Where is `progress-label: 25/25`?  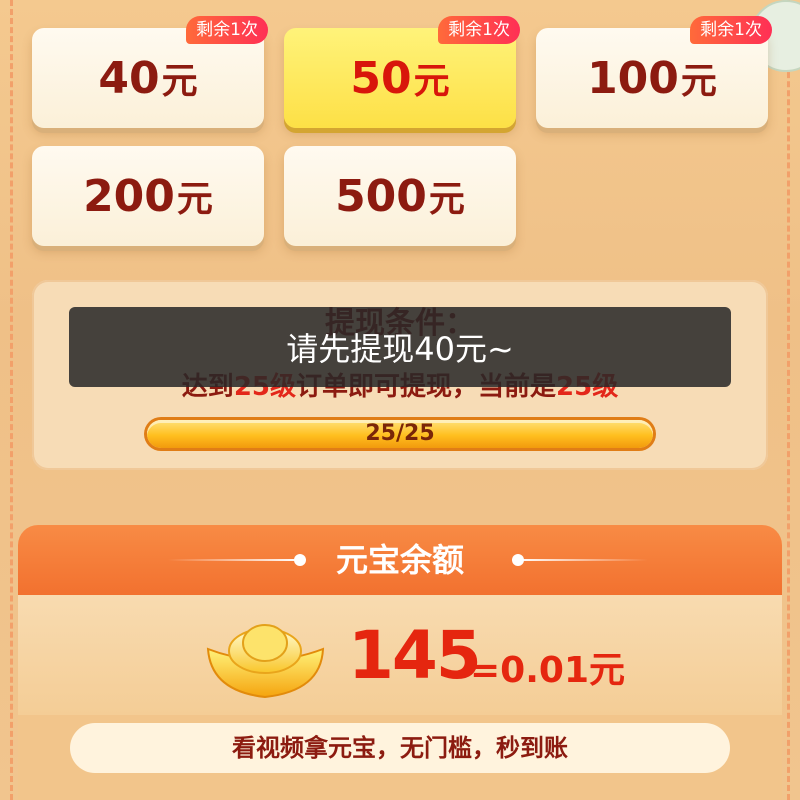
progress-label: 25/25 is located at coordinates (400, 433).